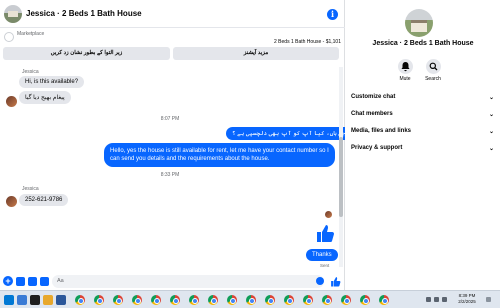 This screenshot has width=500, height=308. What do you see at coordinates (372, 114) in the screenshot?
I see `section-label: Chat members` at bounding box center [372, 114].